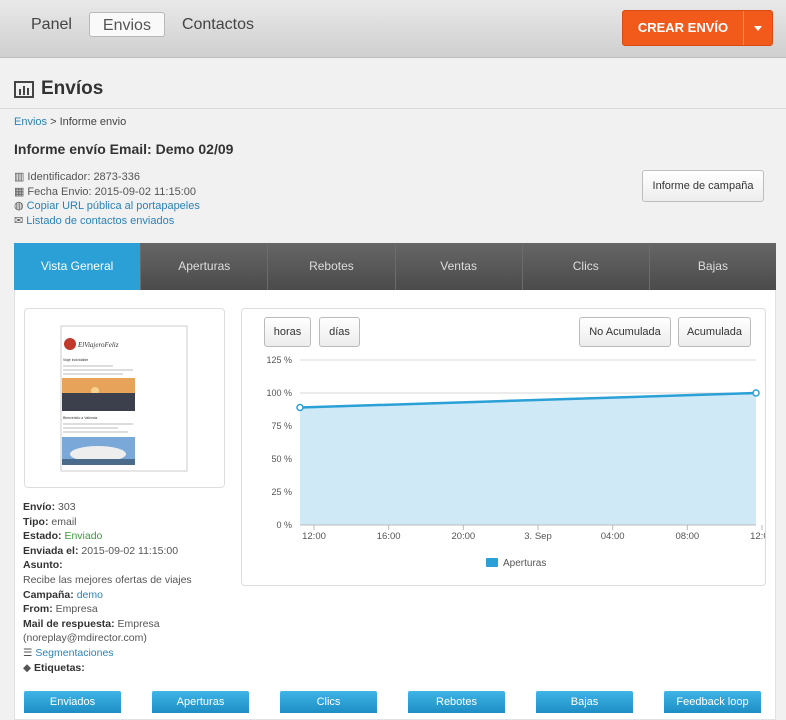  What do you see at coordinates (205, 266) in the screenshot?
I see `tab-aperturas: Aperturas` at bounding box center [205, 266].